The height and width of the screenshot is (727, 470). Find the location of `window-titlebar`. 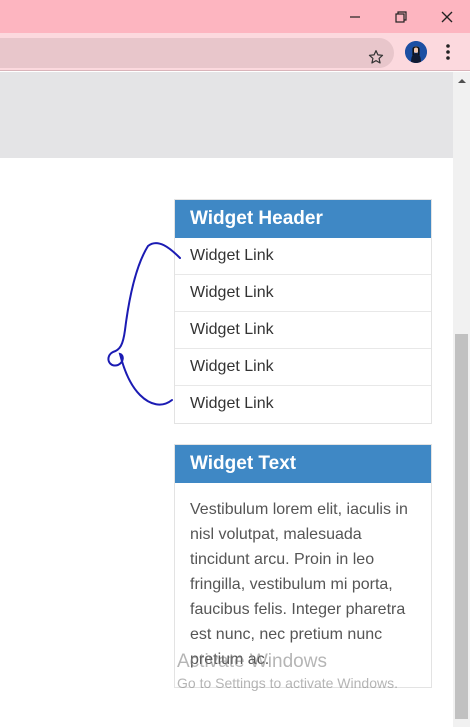

window-titlebar is located at coordinates (235, 16).